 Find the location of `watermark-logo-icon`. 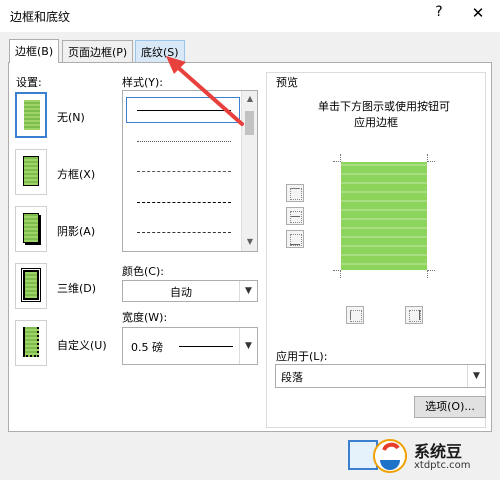

watermark-logo-icon is located at coordinates (390, 456).